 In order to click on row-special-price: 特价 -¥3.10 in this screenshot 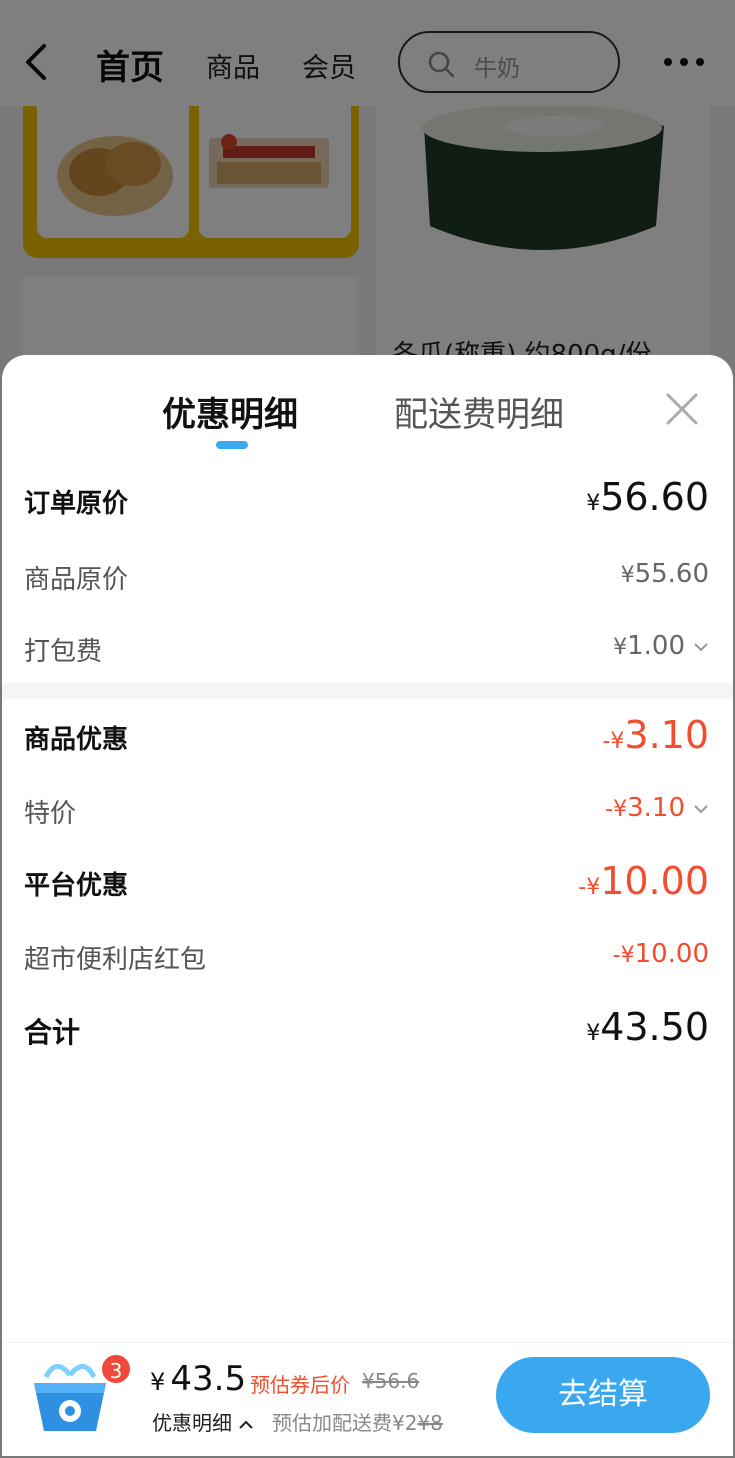, I will do `click(367, 813)`.